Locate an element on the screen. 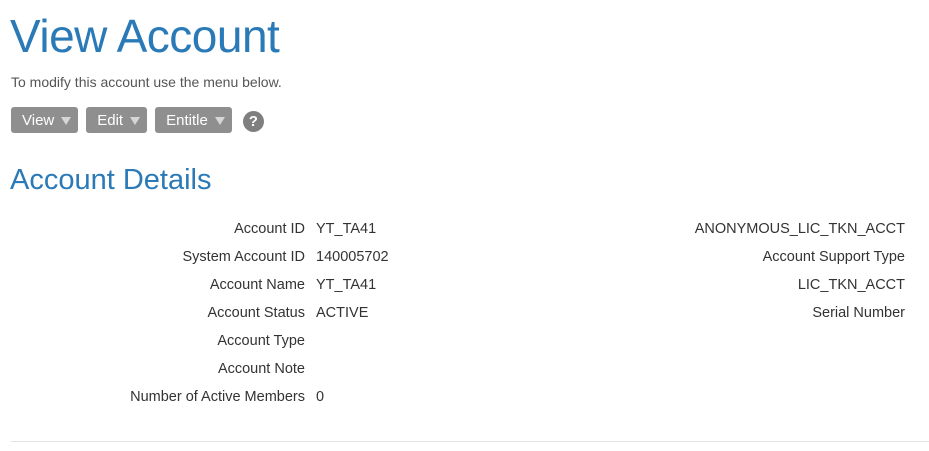  detail-label: System Account ID is located at coordinates (244, 257).